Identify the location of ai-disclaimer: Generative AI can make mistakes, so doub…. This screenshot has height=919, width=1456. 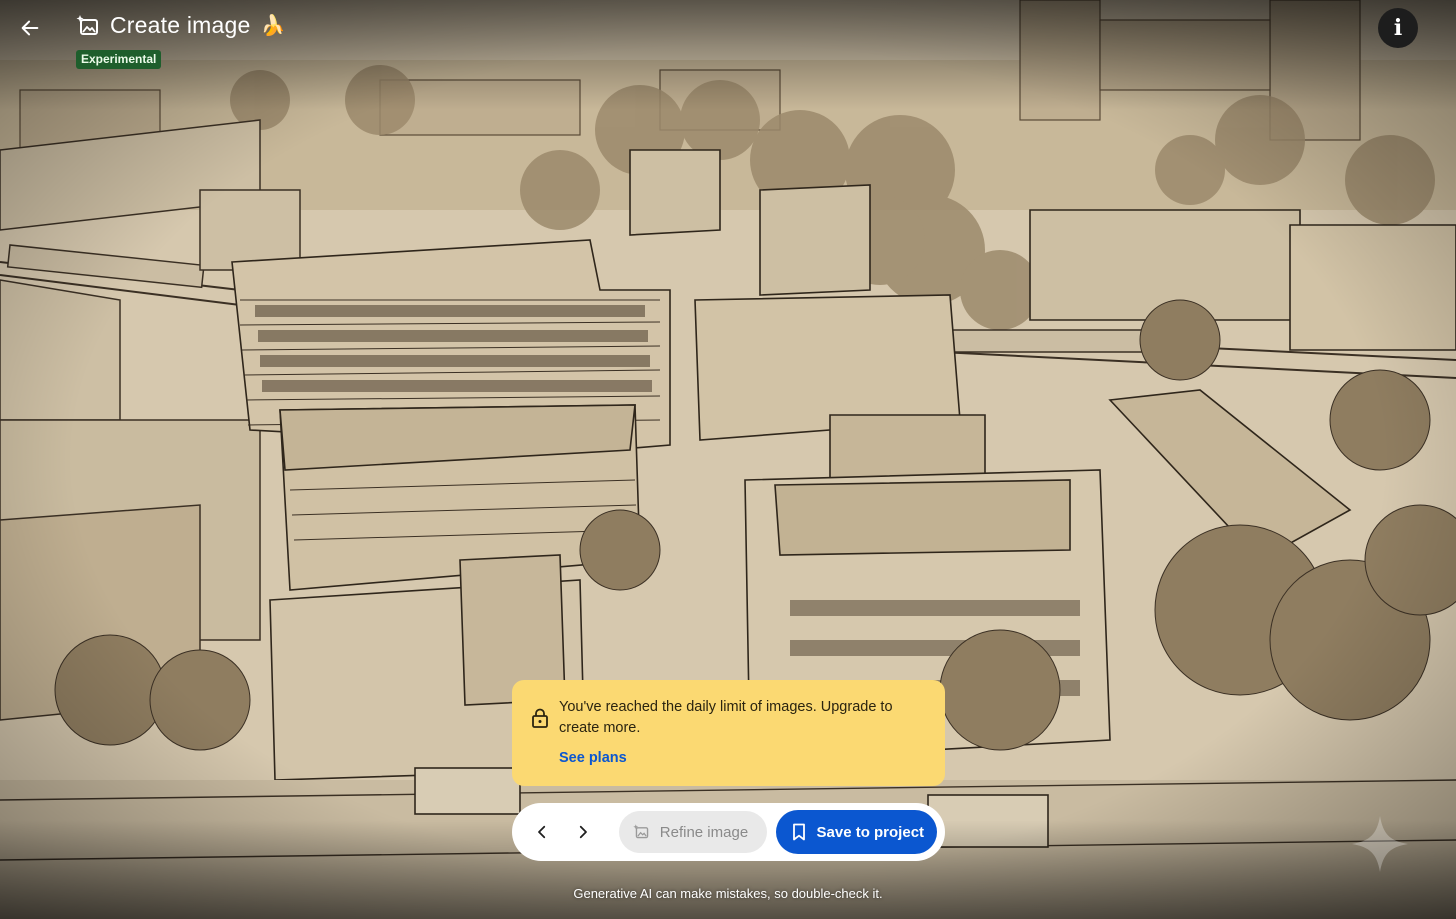
(728, 893).